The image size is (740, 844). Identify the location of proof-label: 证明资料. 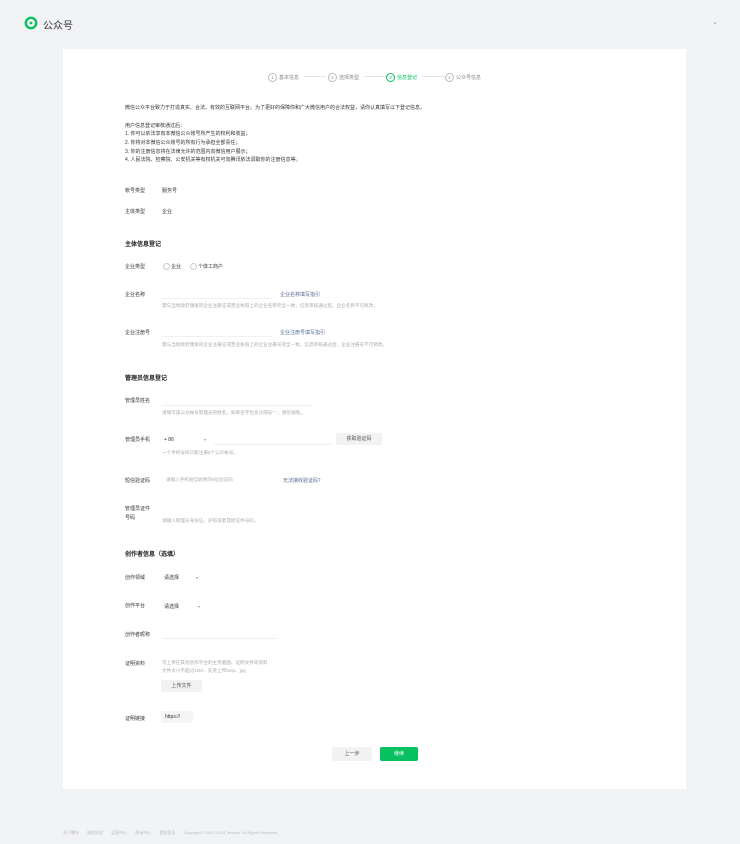
(135, 664).